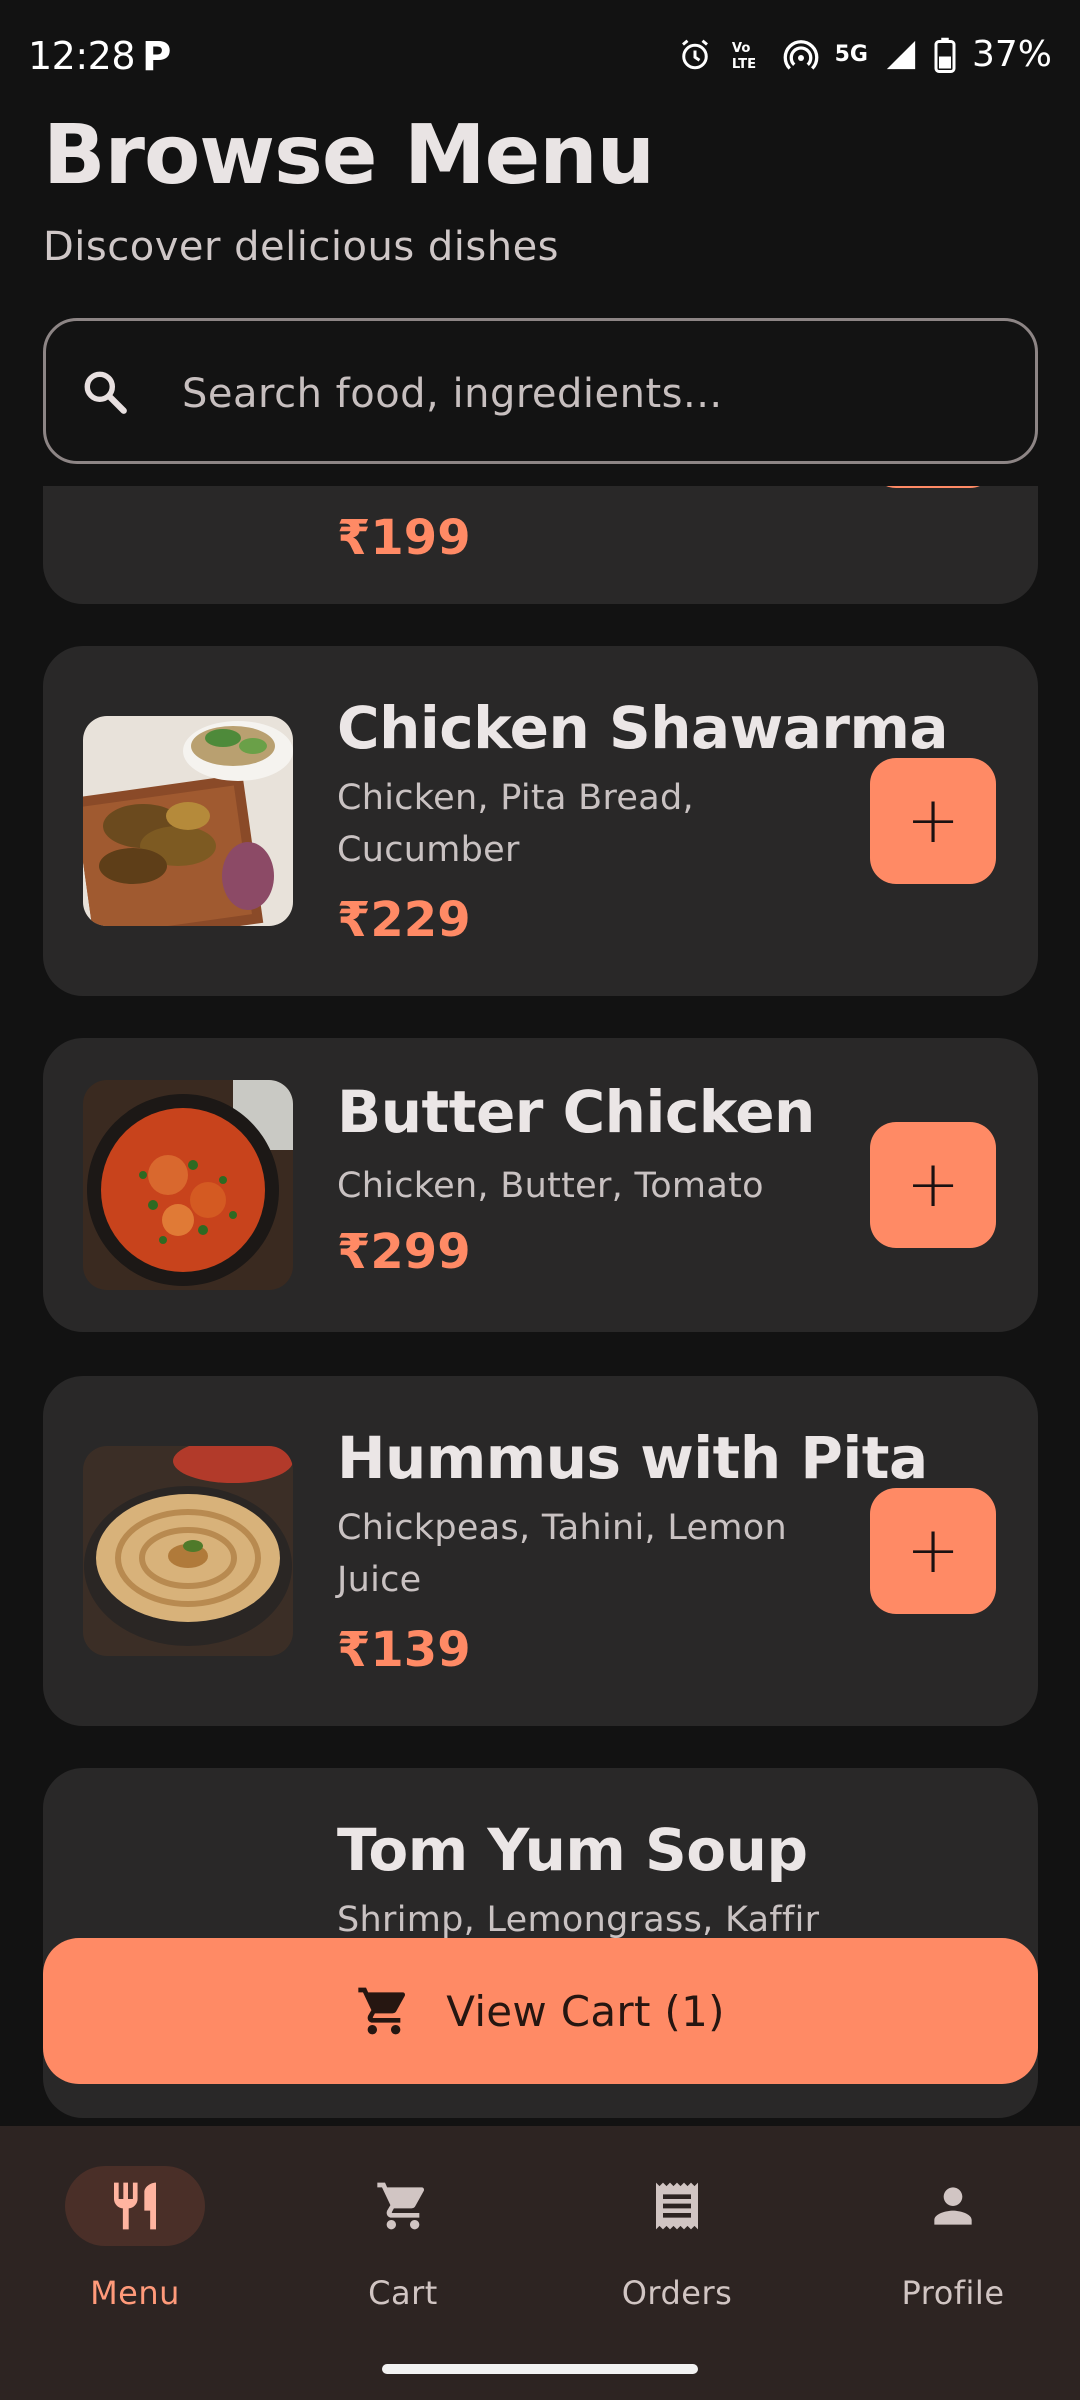 The width and height of the screenshot is (1080, 2400). I want to click on bottom-navigation: Menu Cart Orders Profile, so click(540, 2263).